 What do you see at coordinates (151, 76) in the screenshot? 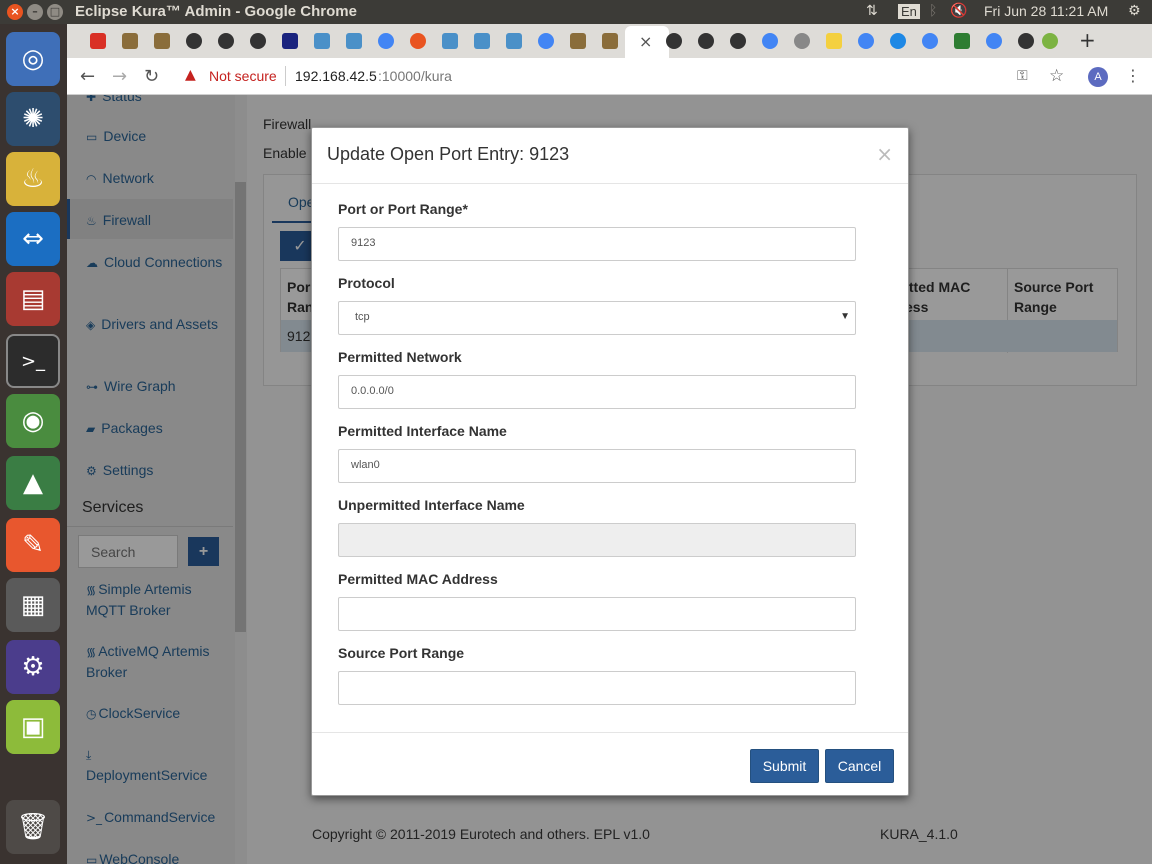
I see `reload-button: ↻` at bounding box center [151, 76].